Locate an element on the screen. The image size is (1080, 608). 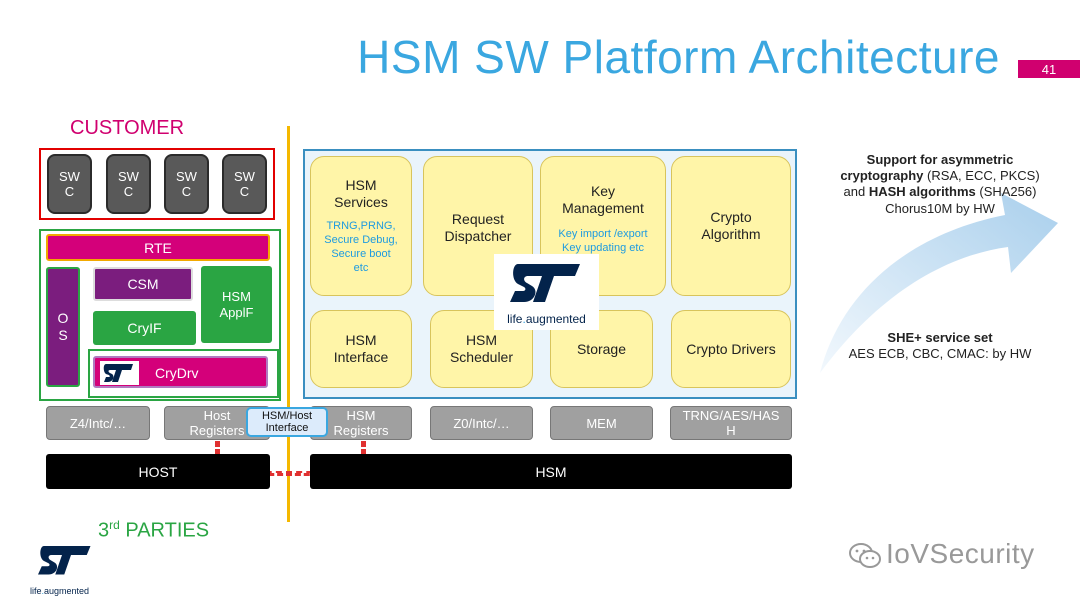
page-title: HSM SW Platform Architecture is located at coordinates (678, 57).